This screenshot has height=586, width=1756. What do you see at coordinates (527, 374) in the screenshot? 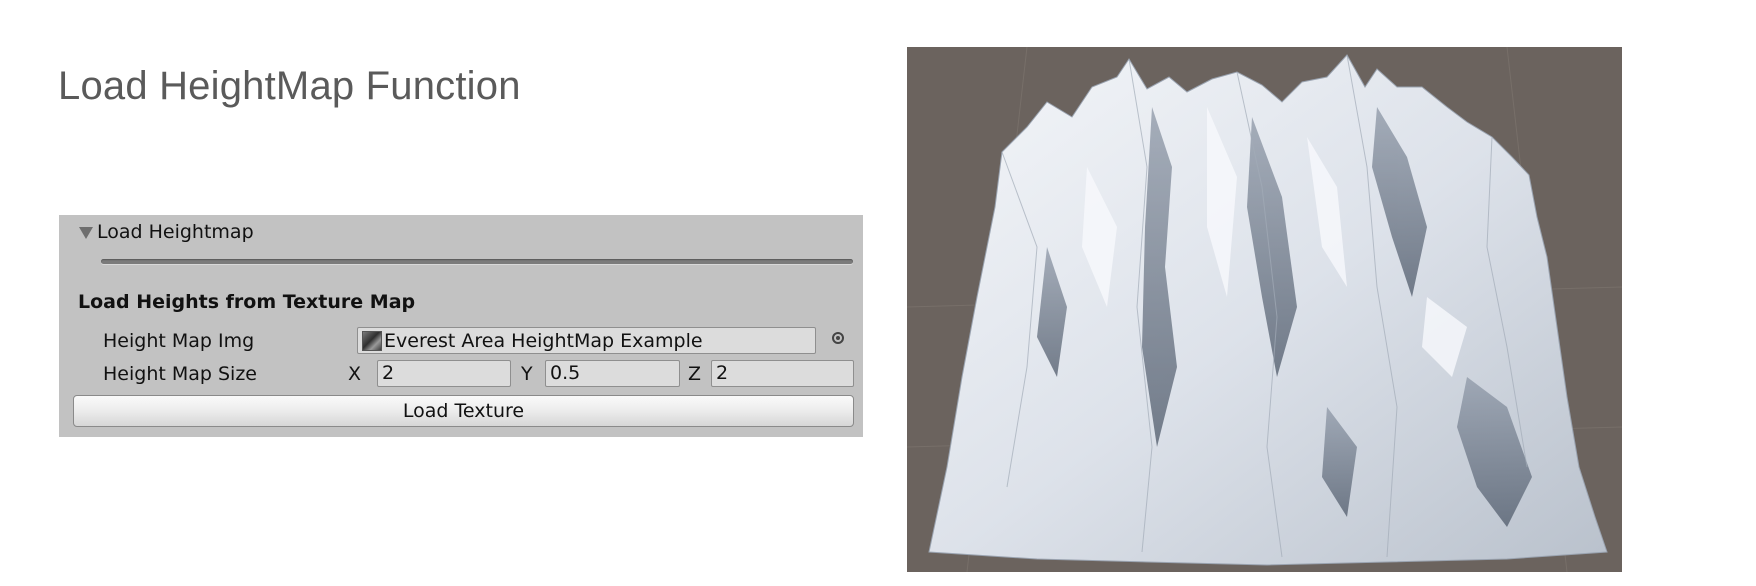
I see `size-y-label: Y` at bounding box center [527, 374].